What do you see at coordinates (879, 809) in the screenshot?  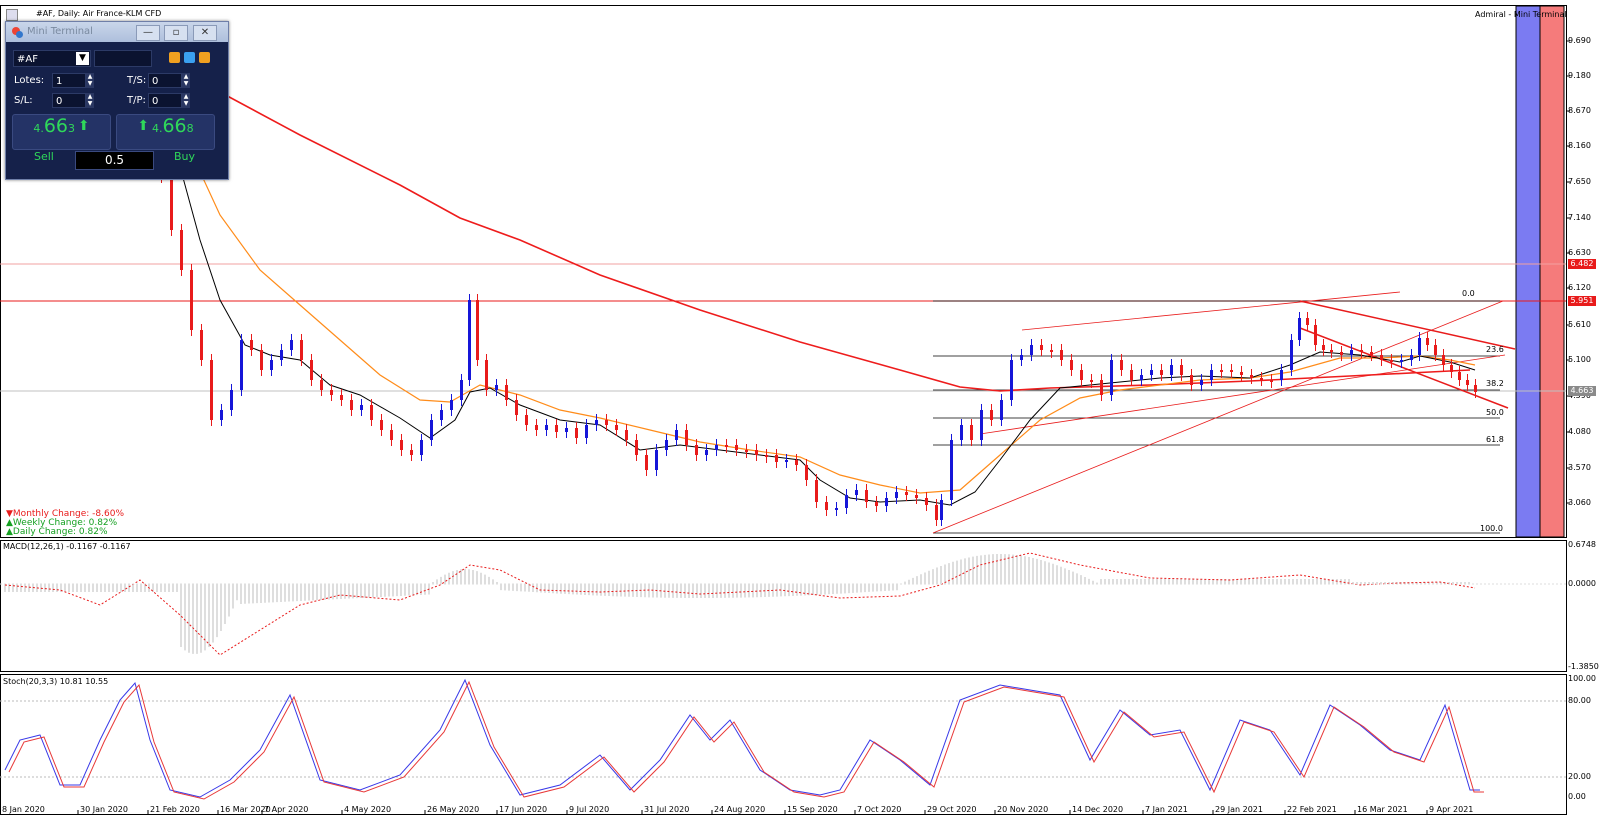 I see `date-tick-label: 7 Oct 2020` at bounding box center [879, 809].